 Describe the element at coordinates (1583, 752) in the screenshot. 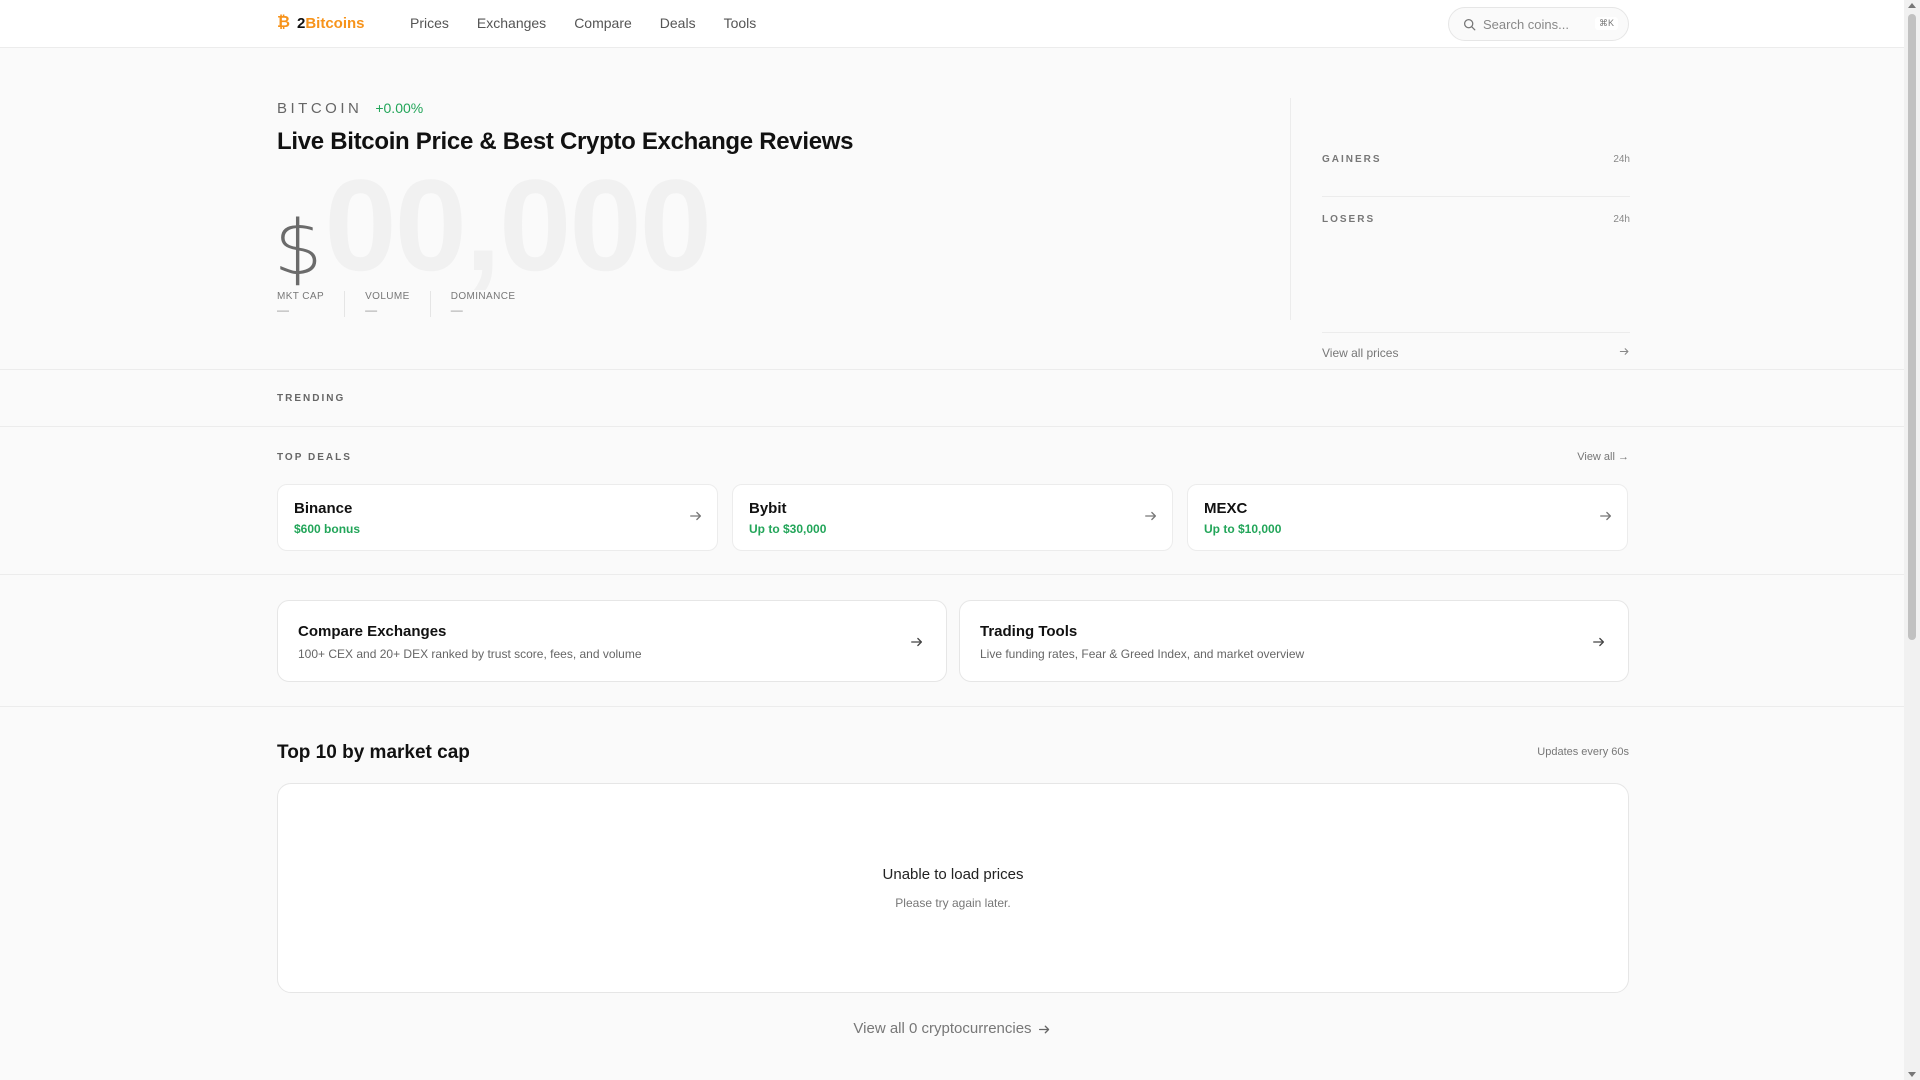

I see `update-interval-note: Updates every 60s` at that location.